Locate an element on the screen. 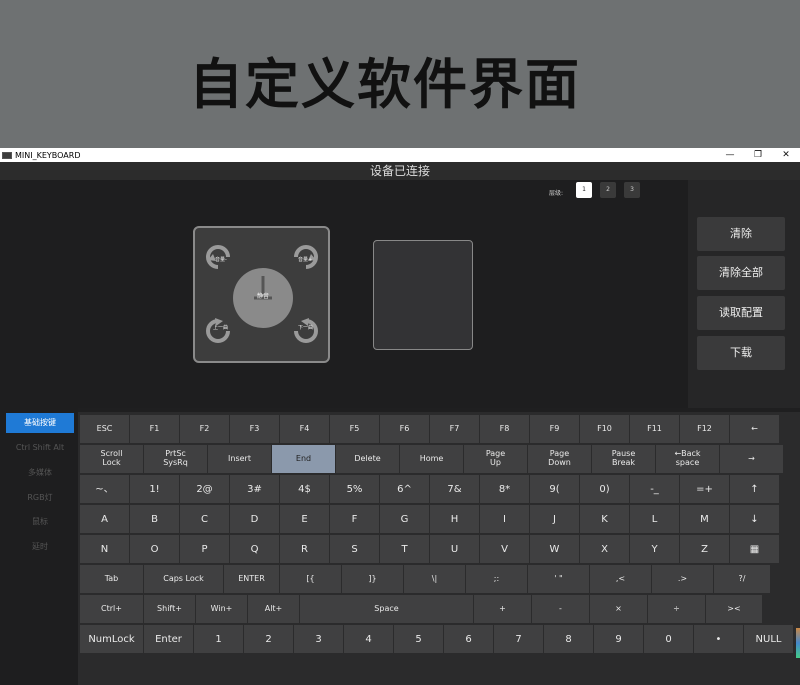  key-6-1: Shift+ is located at coordinates (169, 609).